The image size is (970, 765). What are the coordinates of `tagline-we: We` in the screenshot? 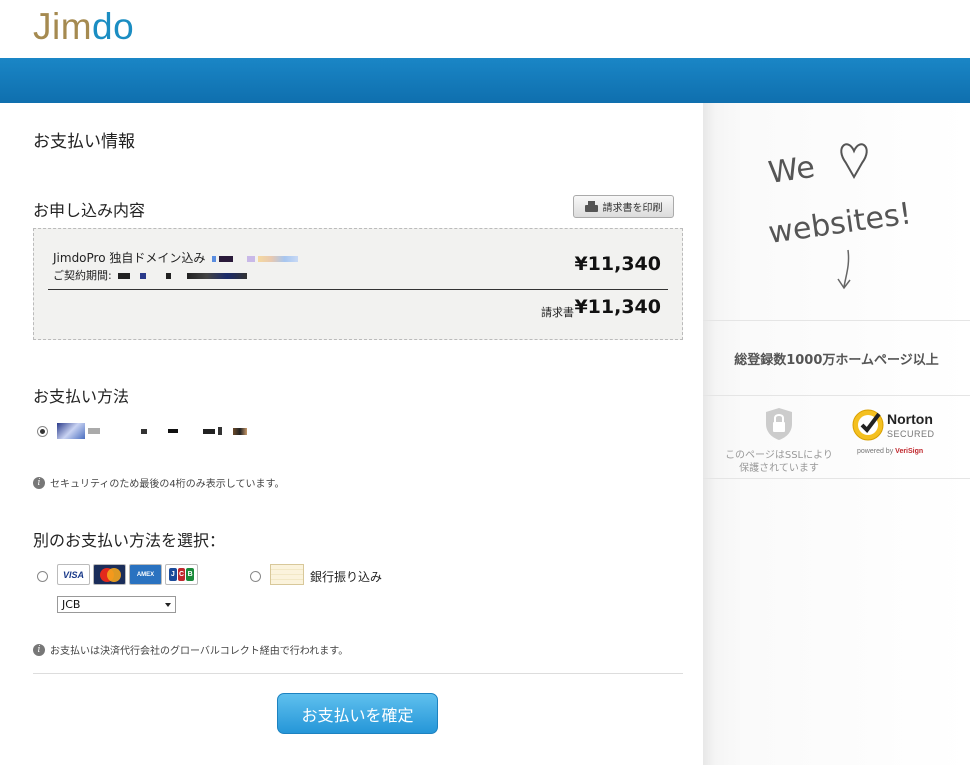 It's located at (791, 170).